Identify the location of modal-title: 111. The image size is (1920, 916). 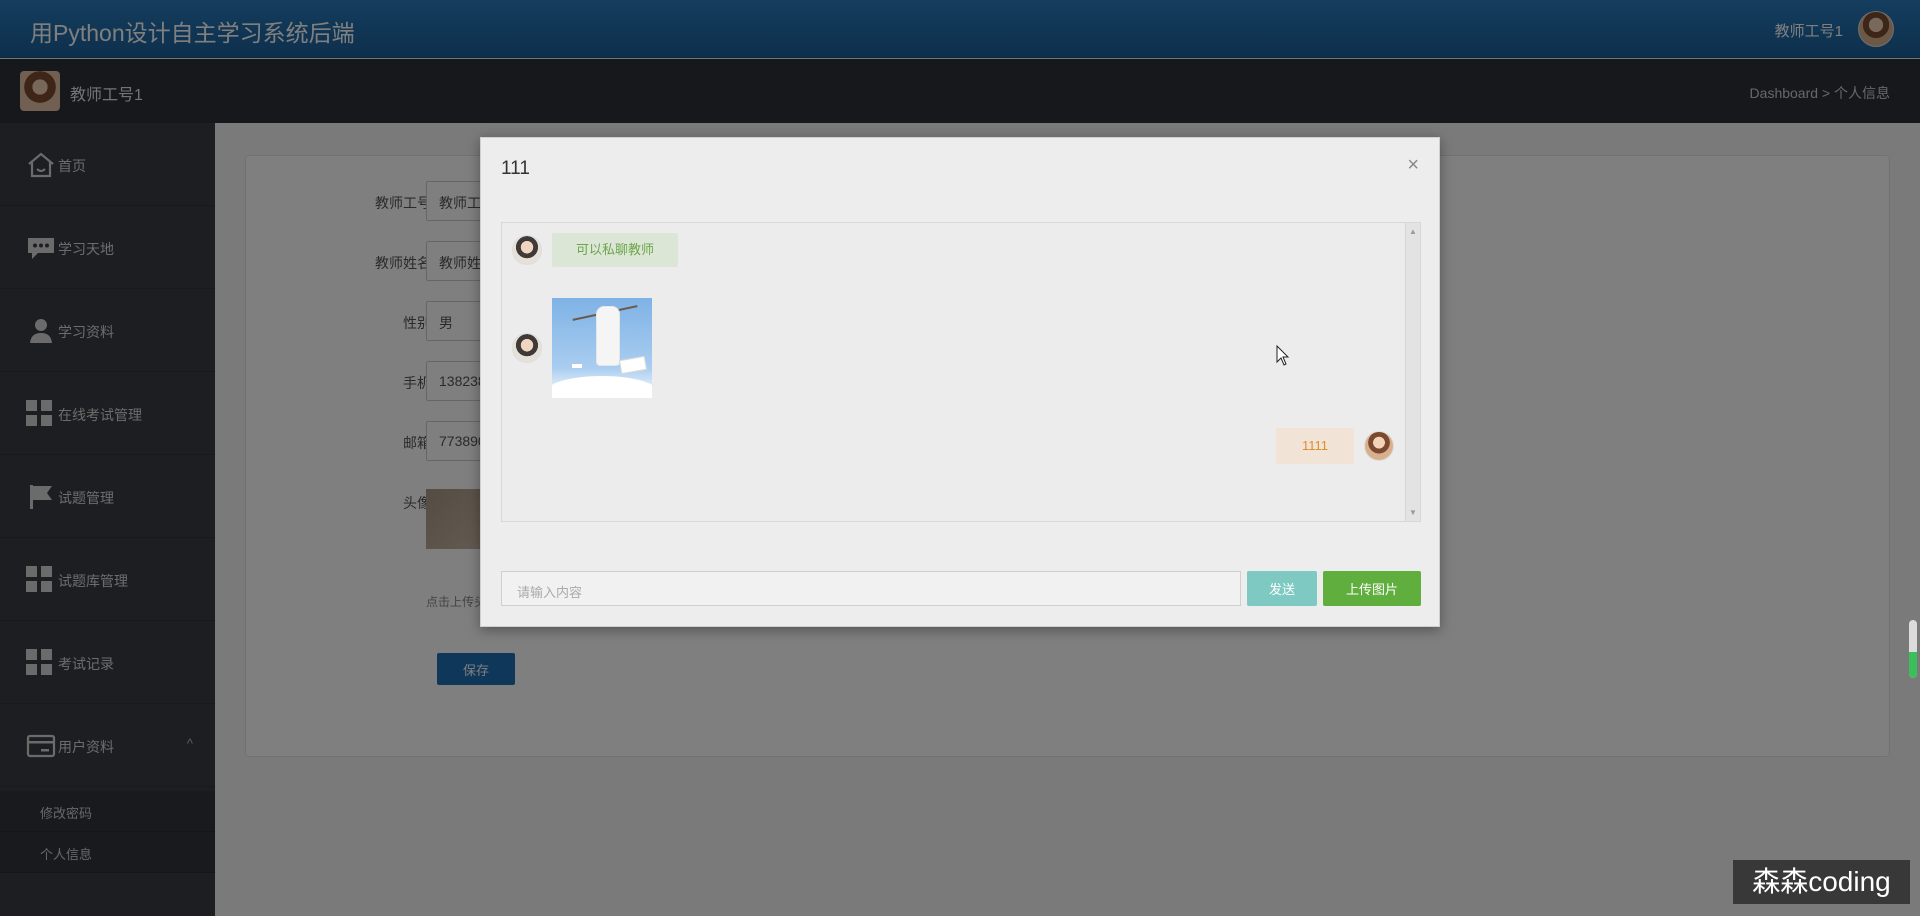
(515, 168).